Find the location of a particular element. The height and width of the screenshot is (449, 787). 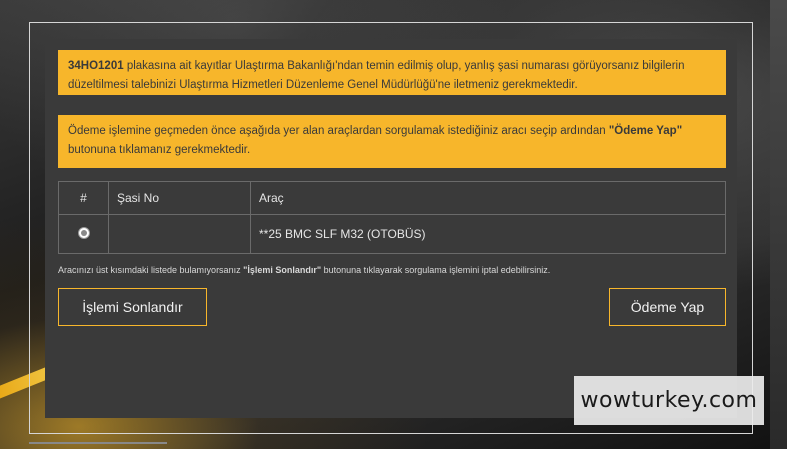

vehicle-select-radio is located at coordinates (83, 232).